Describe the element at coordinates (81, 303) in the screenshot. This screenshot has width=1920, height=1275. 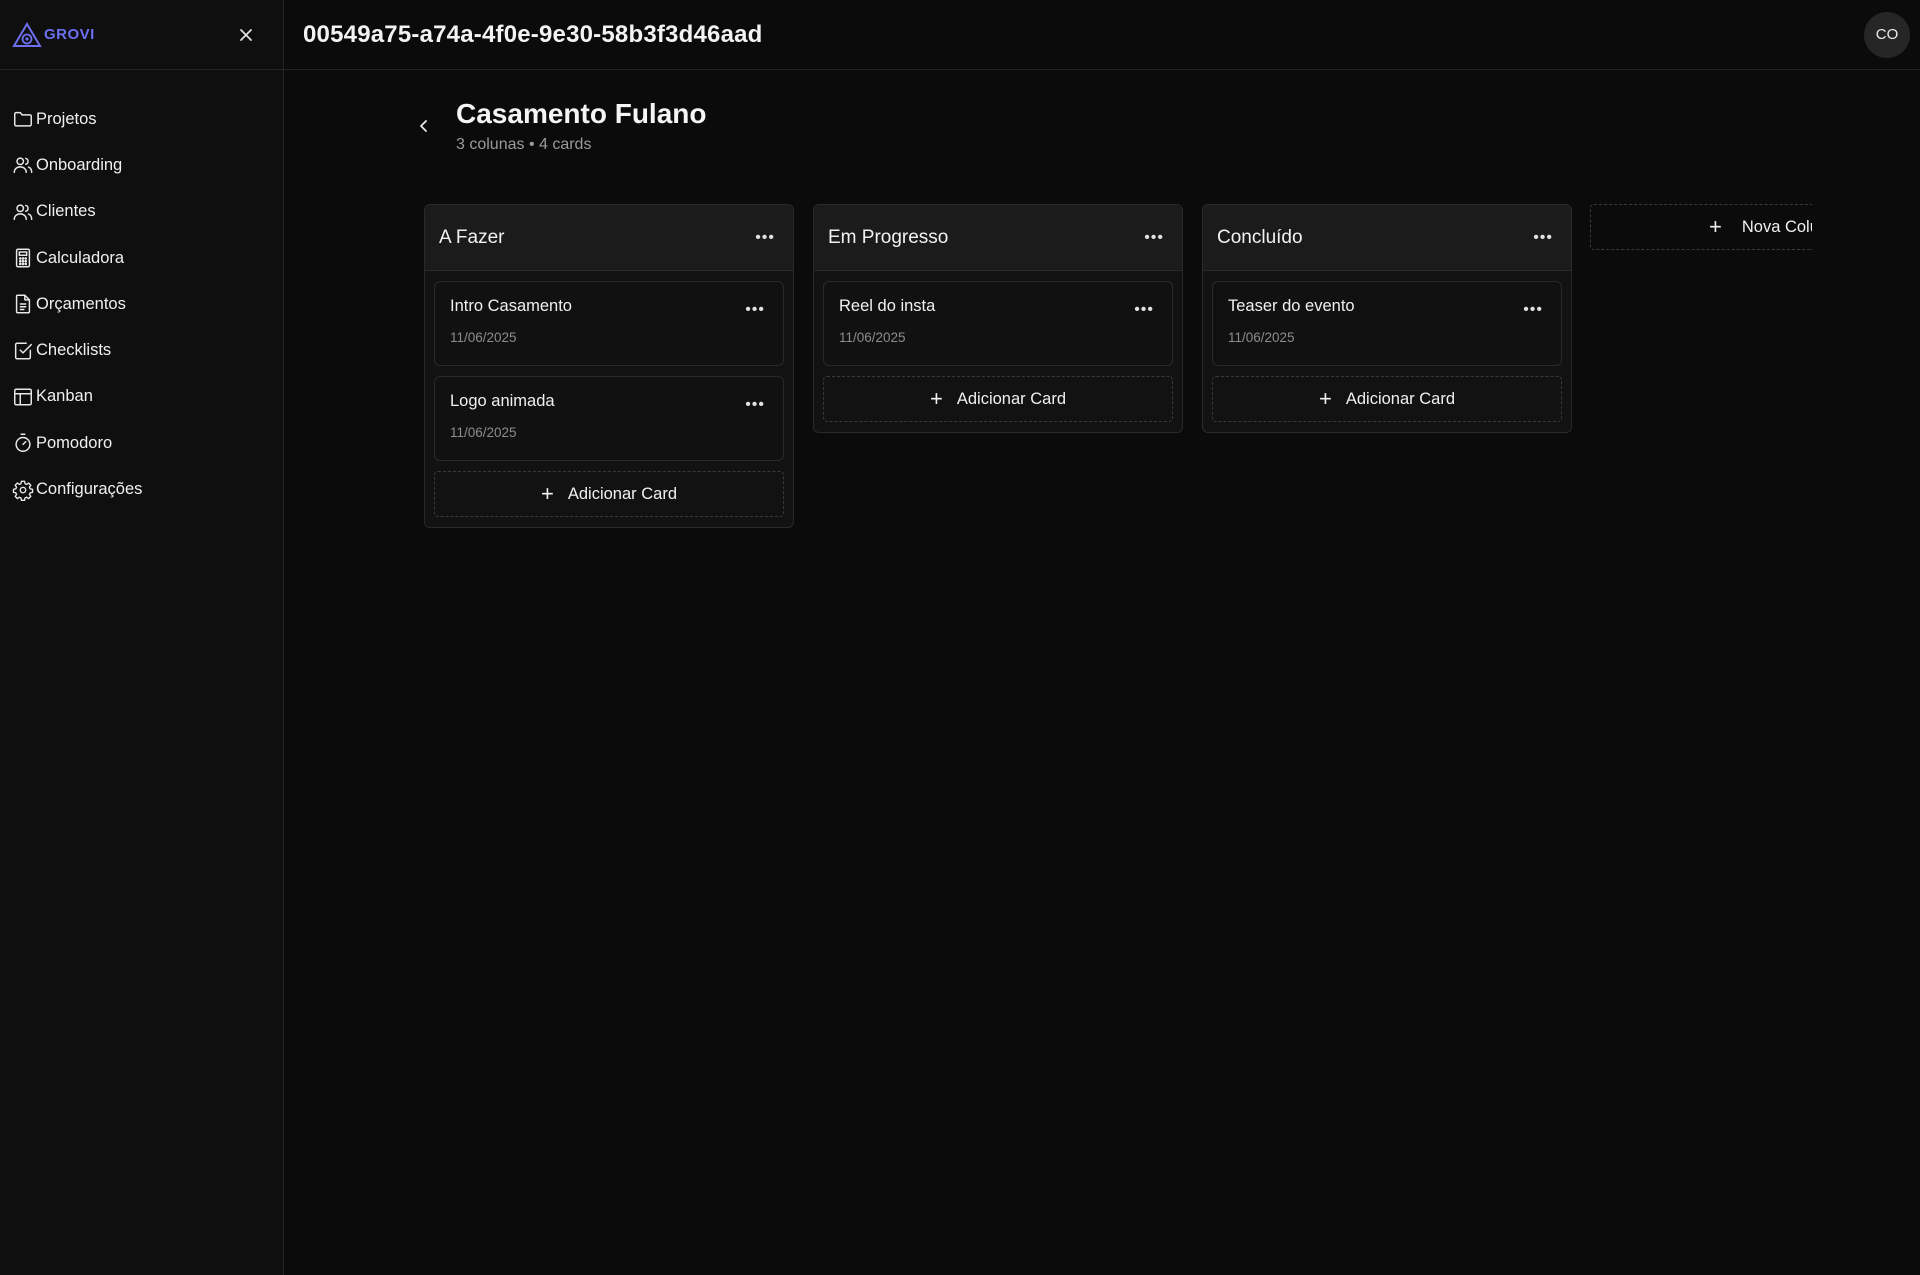
I see `sidebar-item-label: Orçamentos` at that location.